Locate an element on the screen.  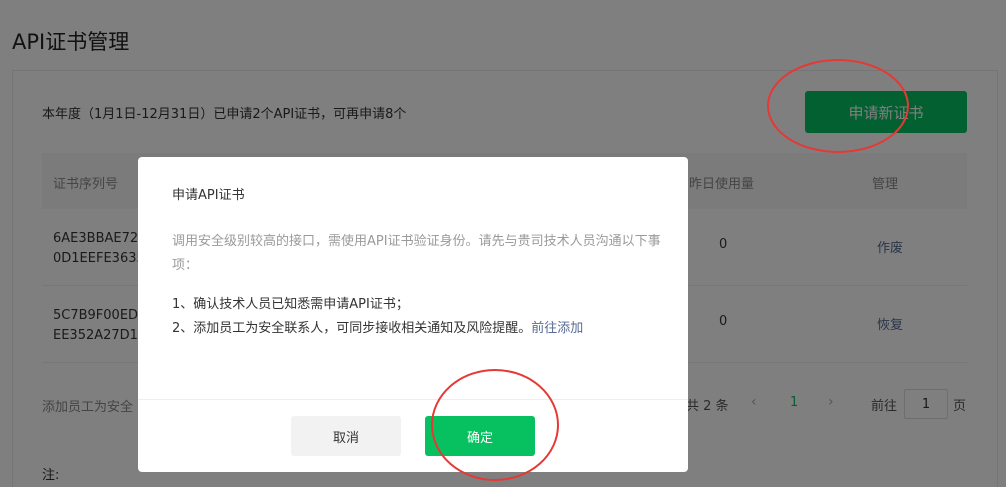
dialog-item-text: 2、添加员工为安全联系人，可同步接收相关通知及风险提醒。 is located at coordinates (352, 328).